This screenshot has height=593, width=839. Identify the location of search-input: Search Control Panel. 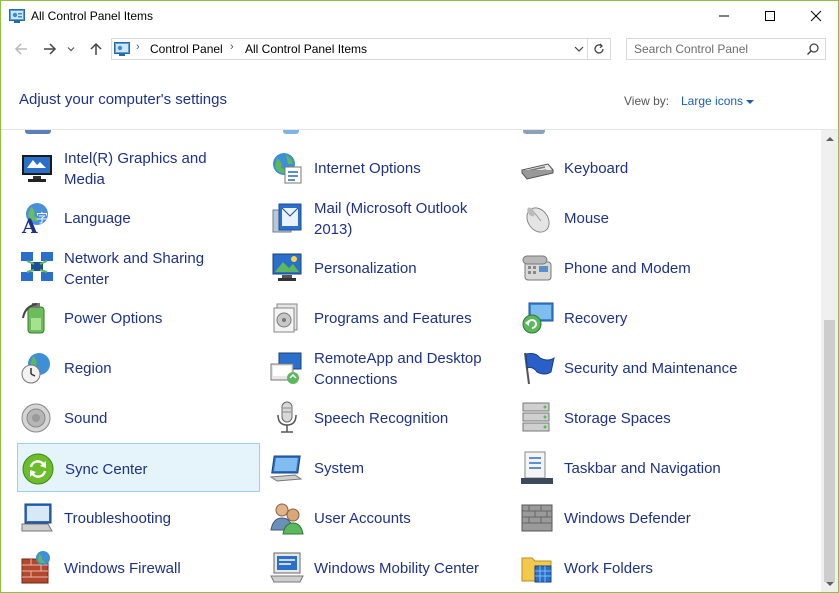
(691, 49).